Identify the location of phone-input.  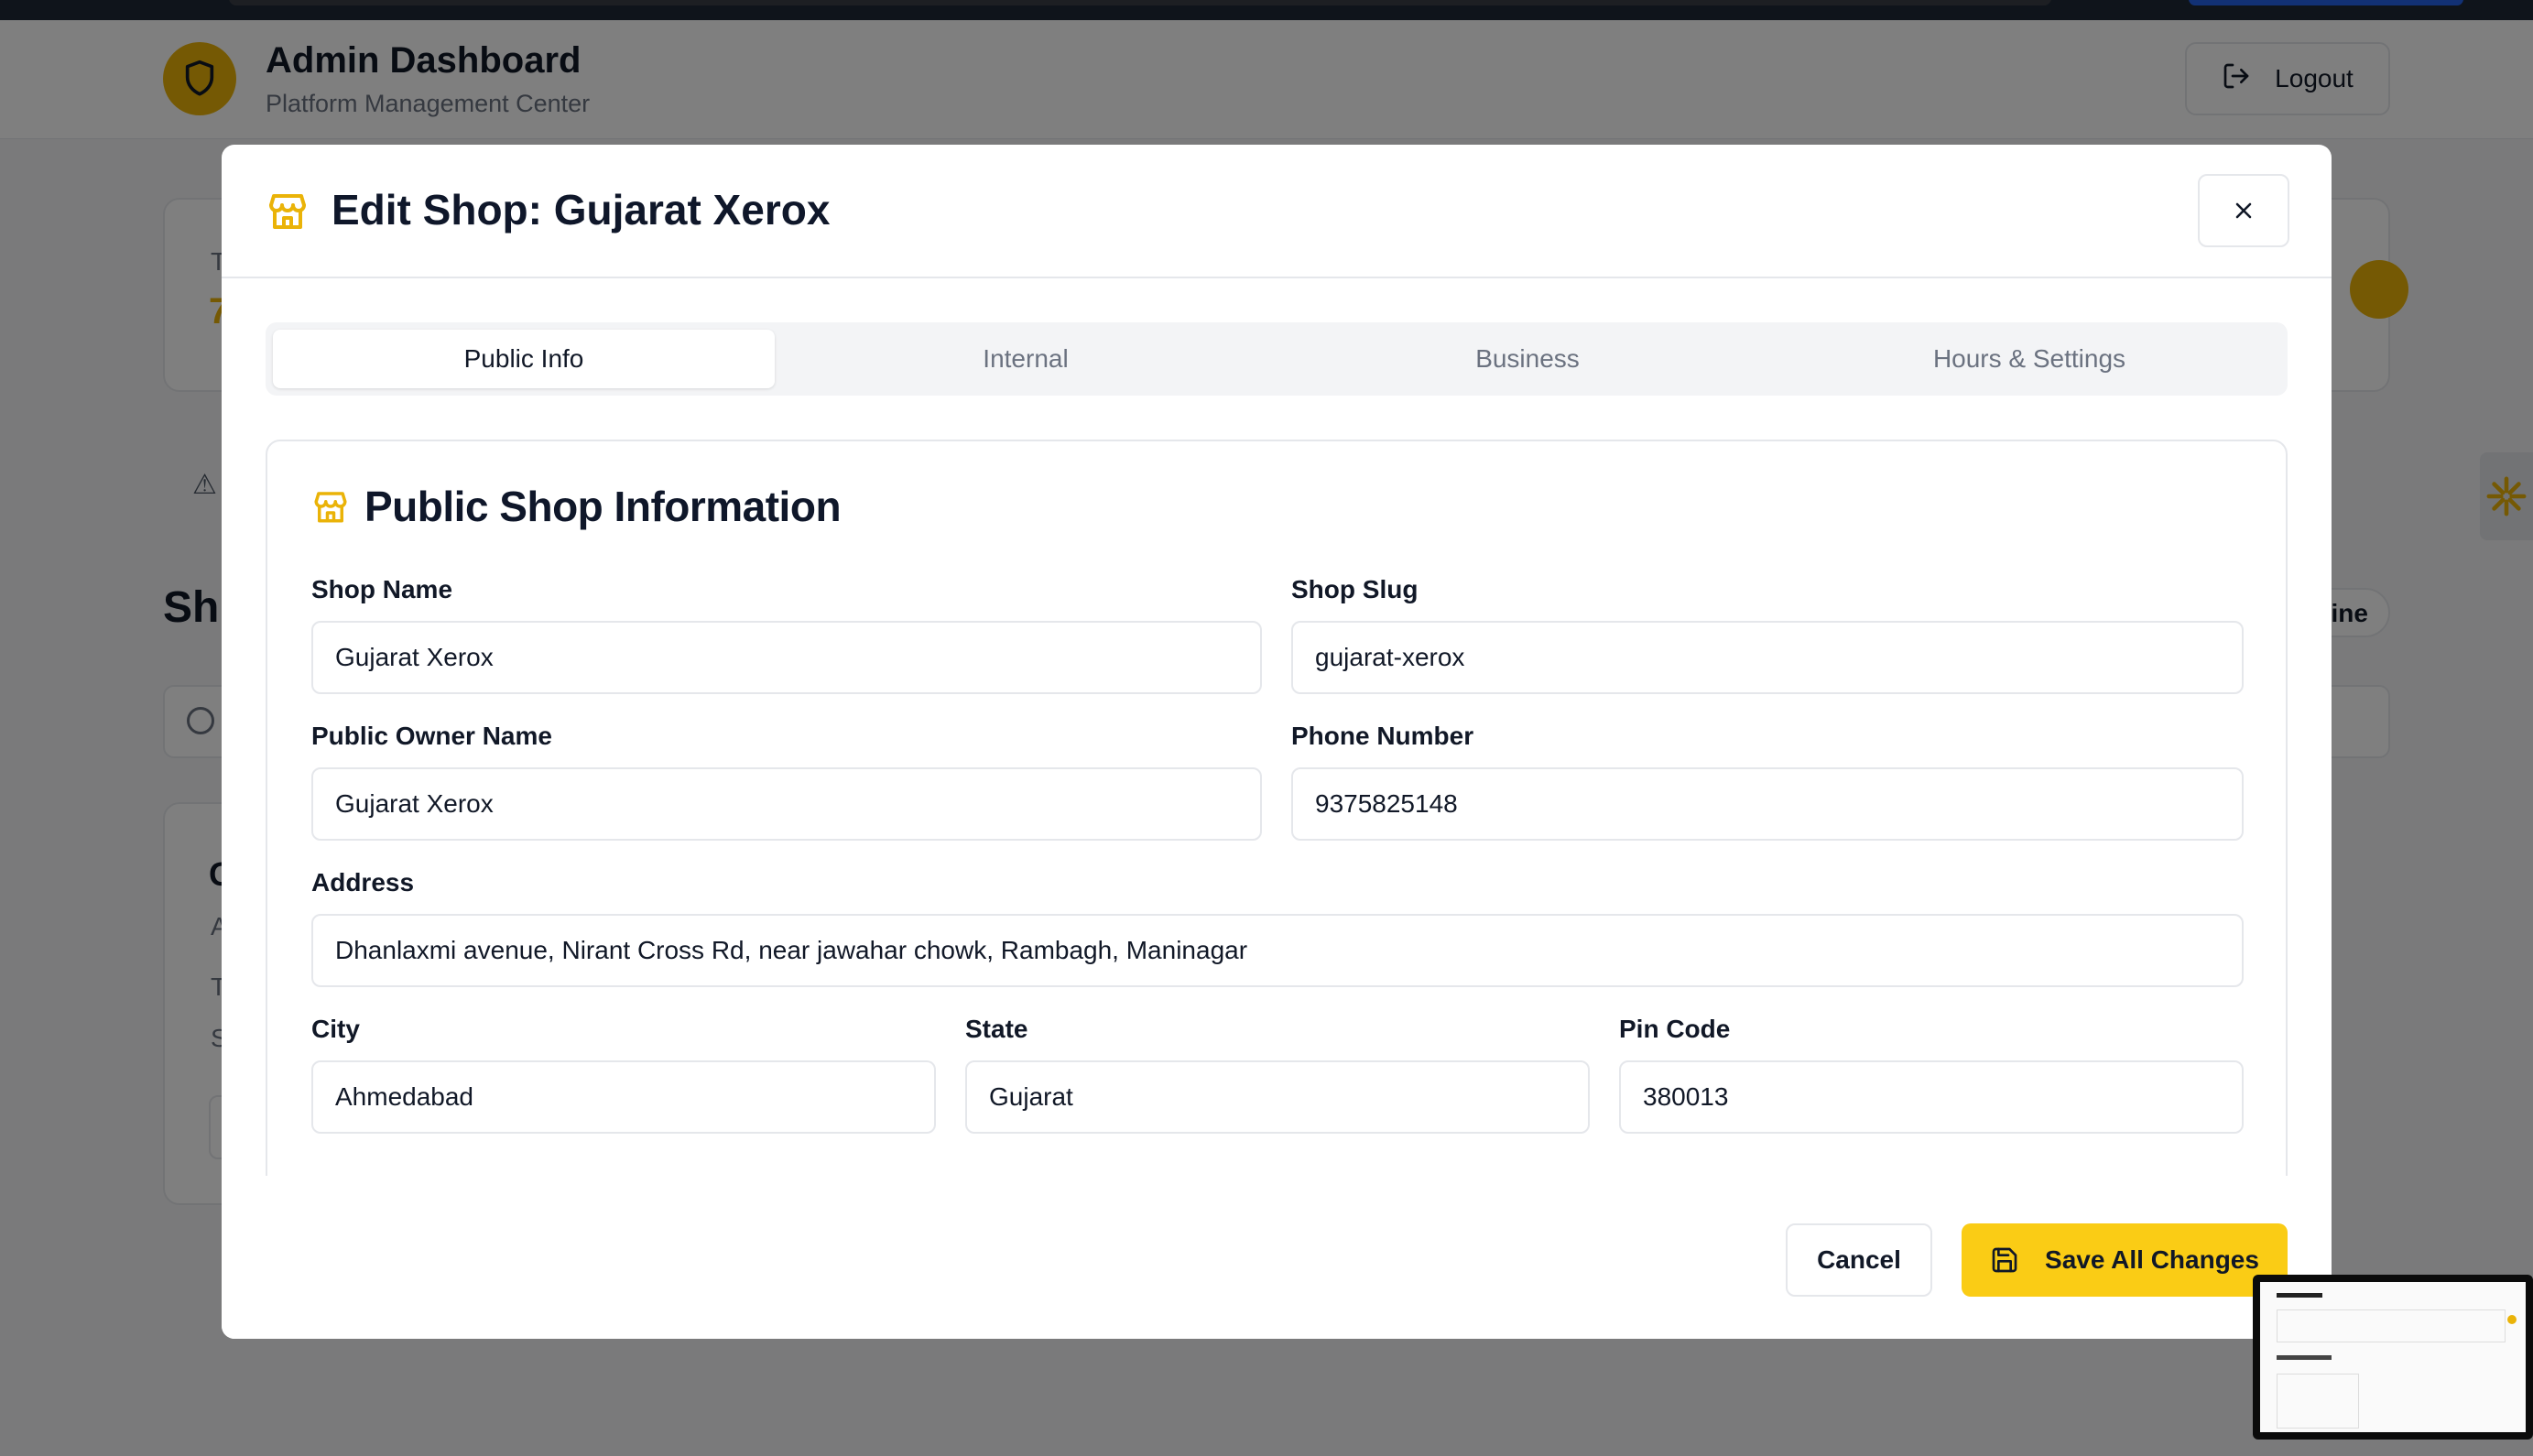
(1767, 804).